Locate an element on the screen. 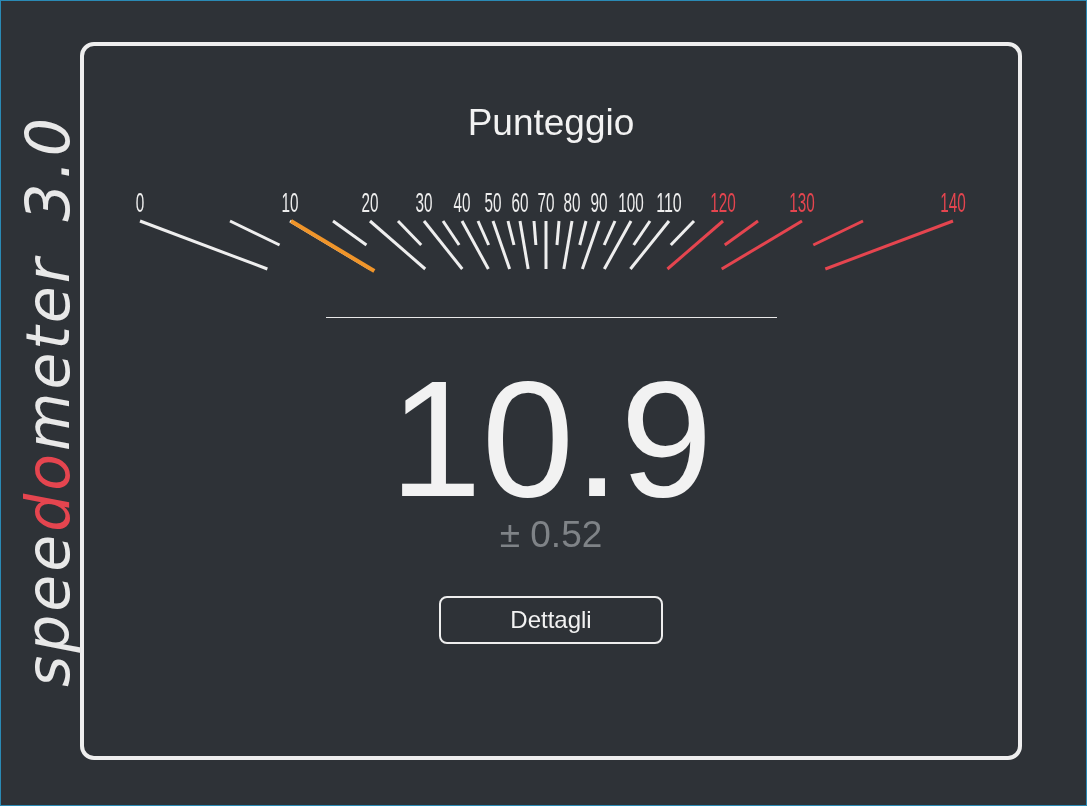  scale-label: 10 is located at coordinates (296, 203).